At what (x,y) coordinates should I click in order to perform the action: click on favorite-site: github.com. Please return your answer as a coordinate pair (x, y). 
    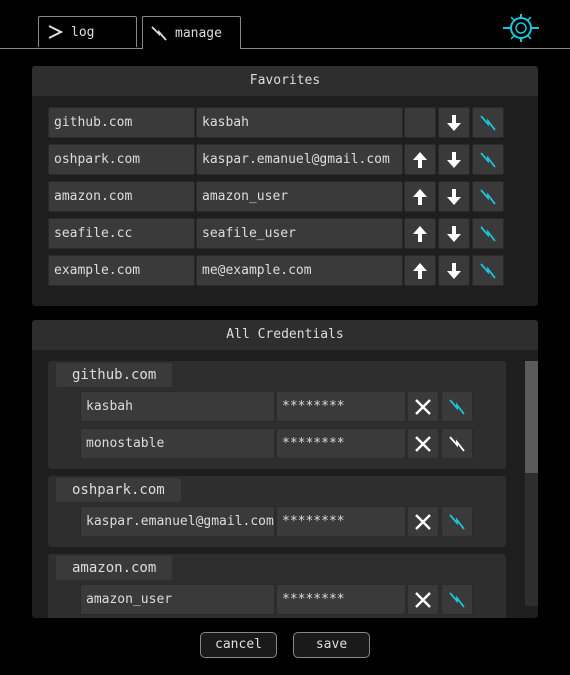
    Looking at the image, I should click on (121, 122).